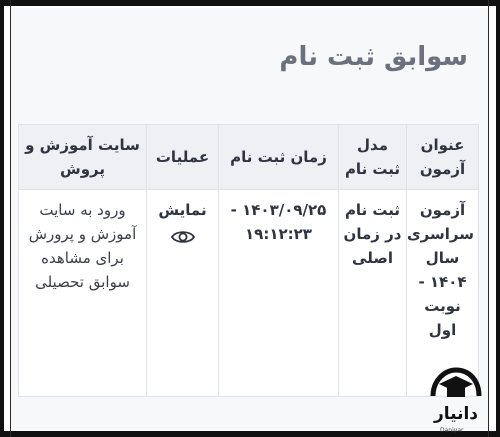  Describe the element at coordinates (373, 57) in the screenshot. I see `page-title: سوابق ثبت نام` at that location.